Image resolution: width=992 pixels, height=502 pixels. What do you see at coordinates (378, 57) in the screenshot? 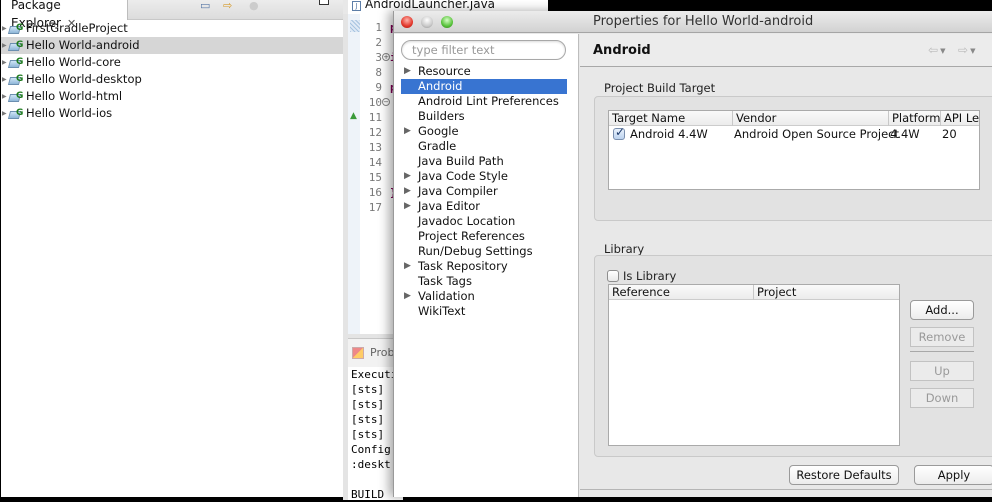
I see `line-number: 3` at bounding box center [378, 57].